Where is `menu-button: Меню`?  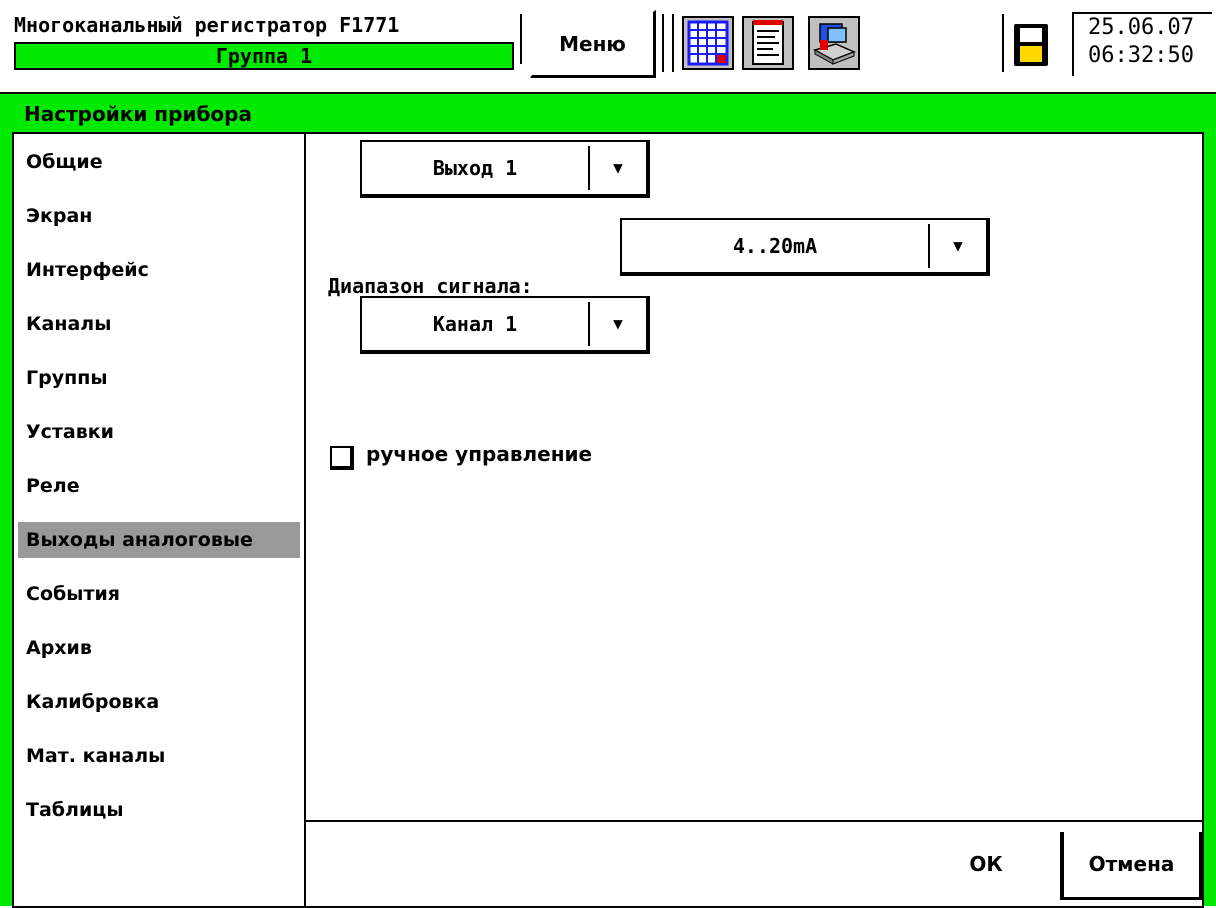
menu-button: Меню is located at coordinates (593, 44).